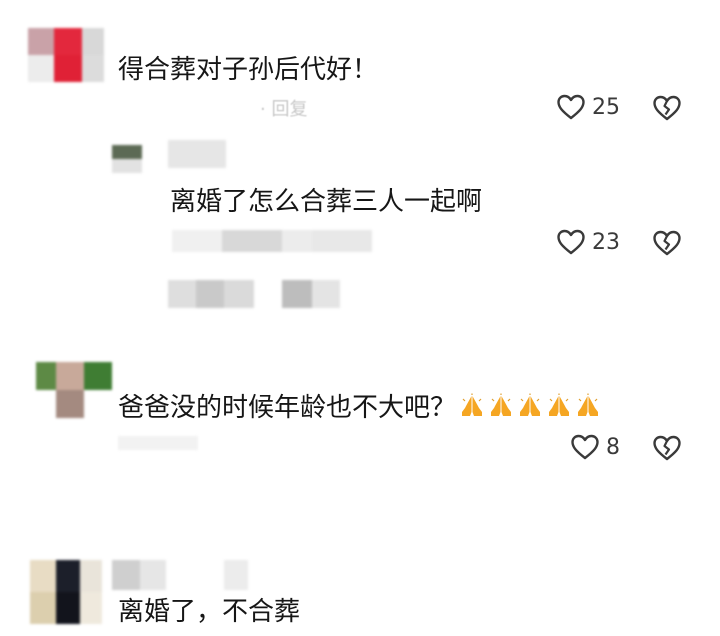 This screenshot has height=636, width=720. I want to click on comment-text: 离婚了怎么合葬三人一起啊, so click(326, 202).